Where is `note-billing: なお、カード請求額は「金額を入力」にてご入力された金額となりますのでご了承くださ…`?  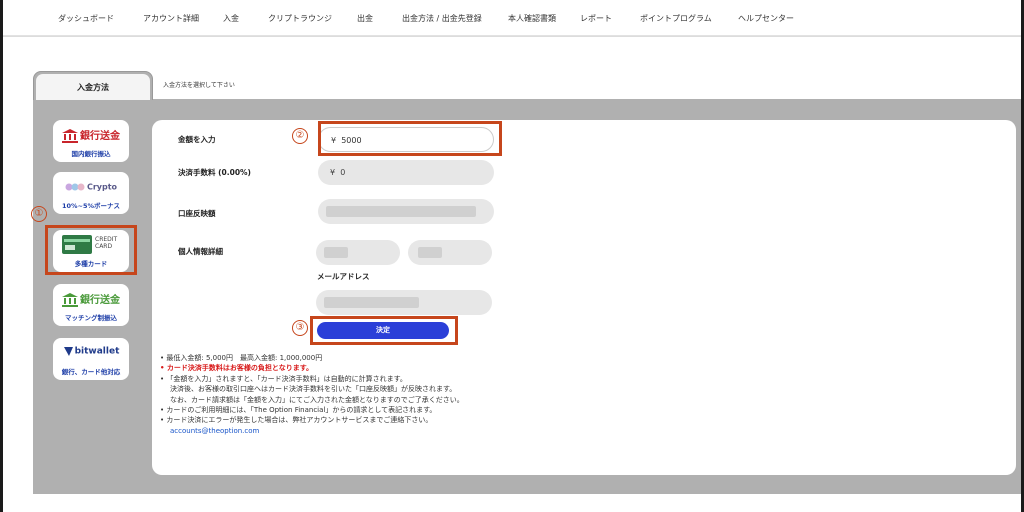 note-billing: なお、カード請求額は「金額を入力」にてご入力された金額となりますのでご了承くださ… is located at coordinates (317, 399).